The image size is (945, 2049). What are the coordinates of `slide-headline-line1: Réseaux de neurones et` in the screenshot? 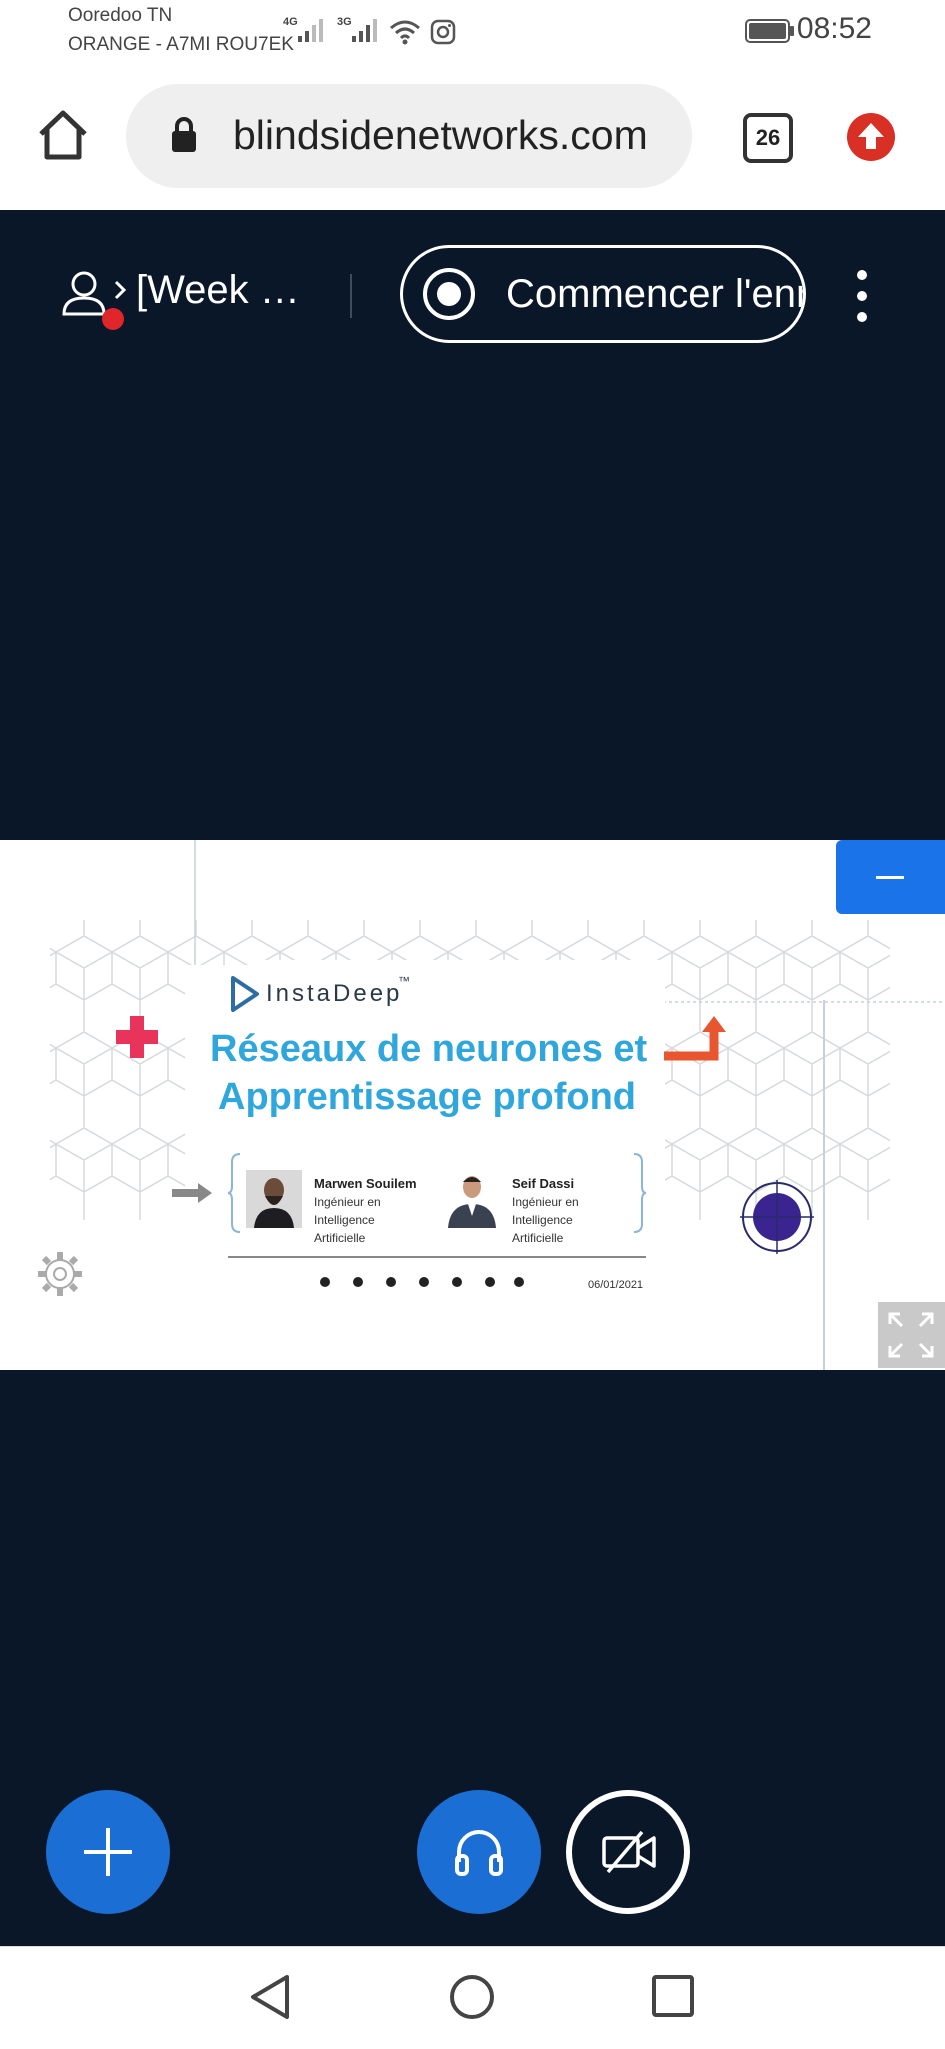 It's located at (429, 1049).